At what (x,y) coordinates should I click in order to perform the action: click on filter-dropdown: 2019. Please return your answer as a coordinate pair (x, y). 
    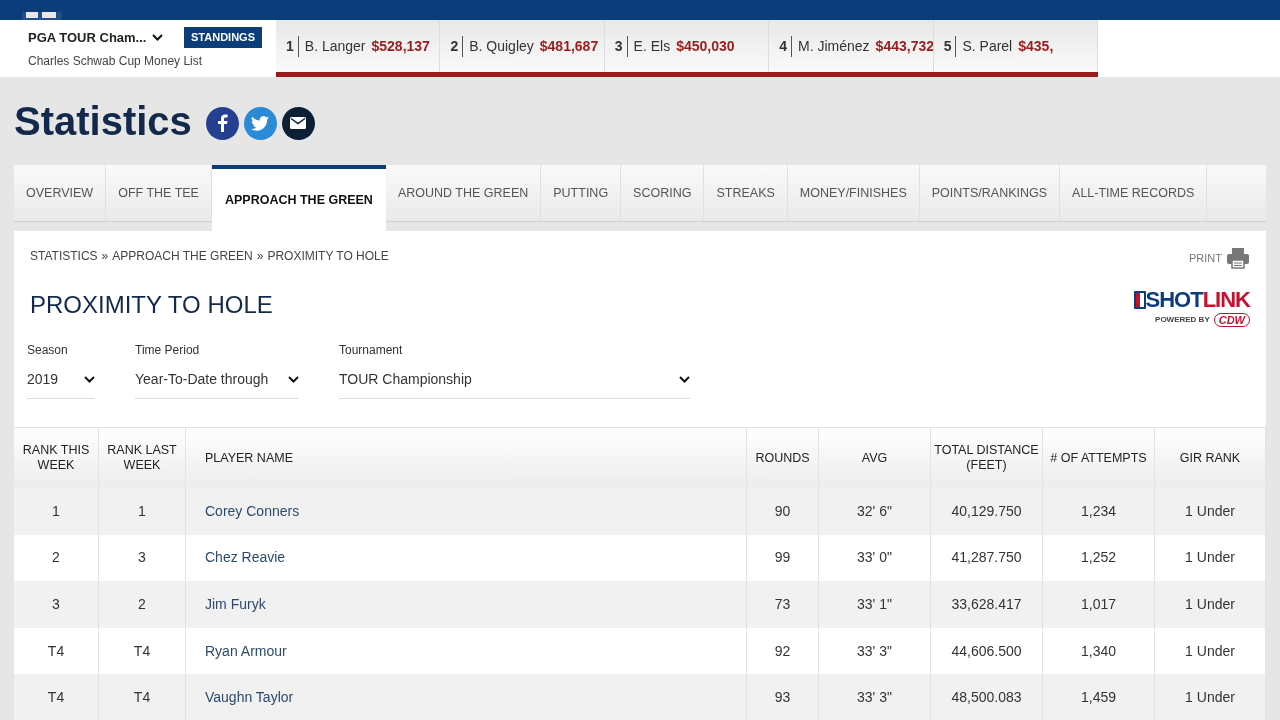
    Looking at the image, I should click on (61, 384).